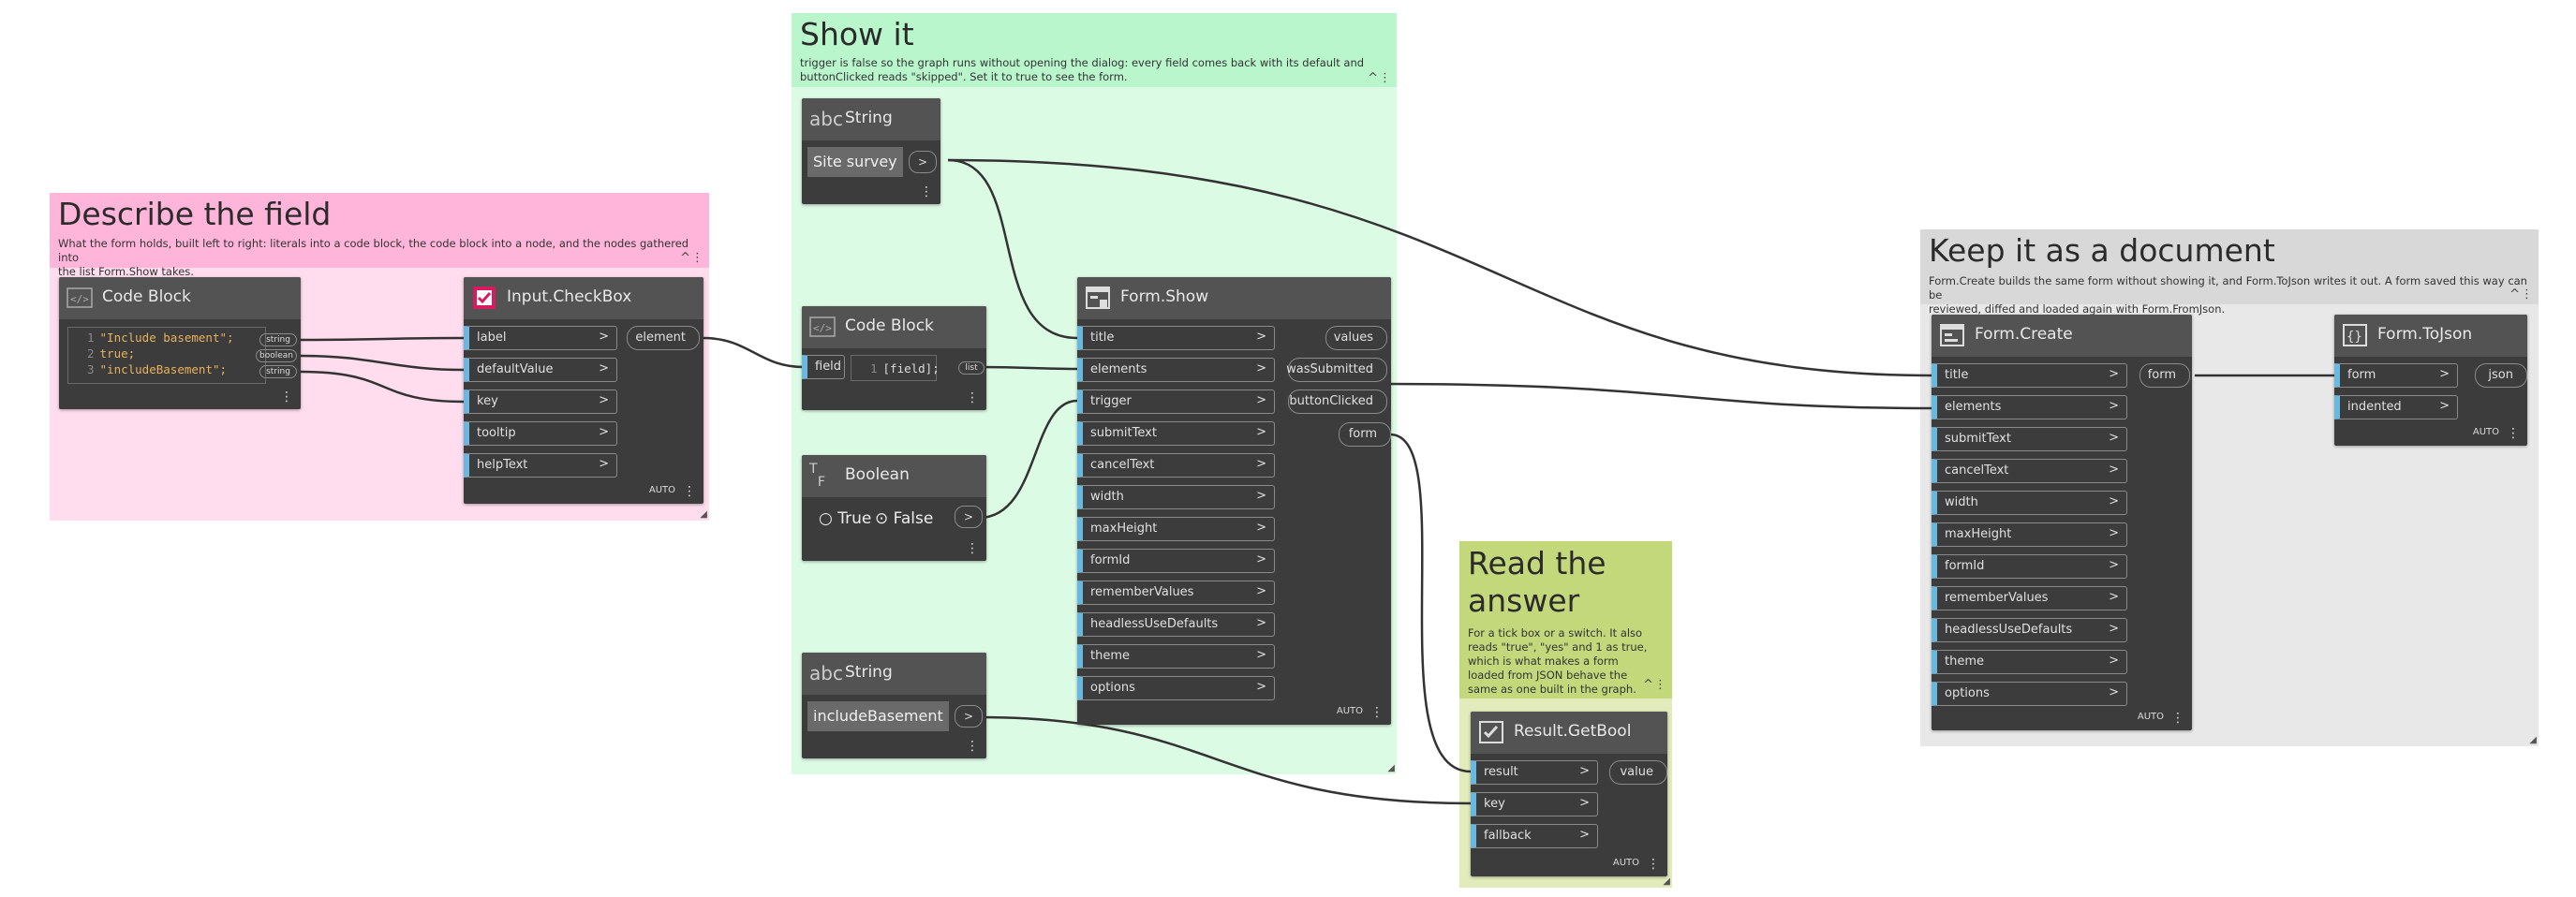  I want to click on string-node: abc String includeBasement > ⋮, so click(894, 705).